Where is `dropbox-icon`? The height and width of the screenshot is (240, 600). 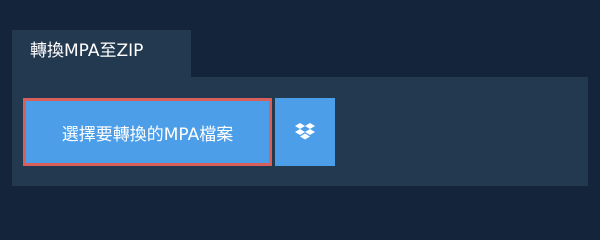 dropbox-icon is located at coordinates (305, 131).